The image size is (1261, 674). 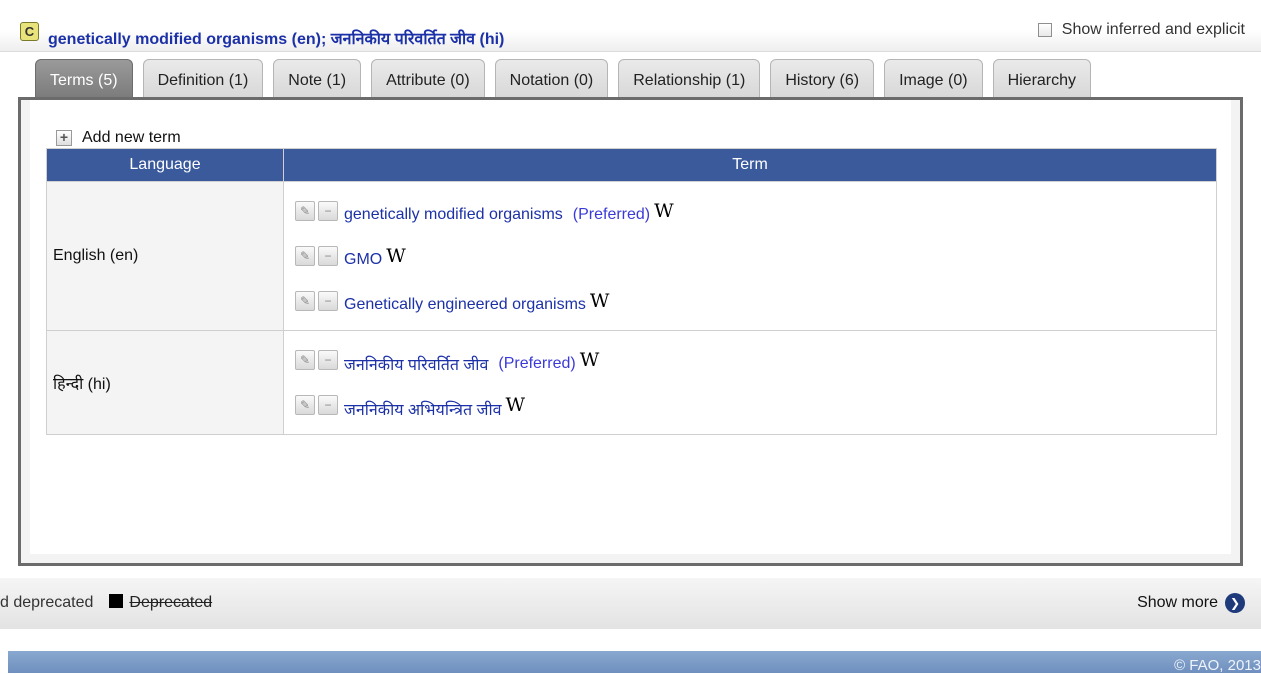 What do you see at coordinates (1042, 78) in the screenshot?
I see `tab-hierarchy: Hierarchy` at bounding box center [1042, 78].